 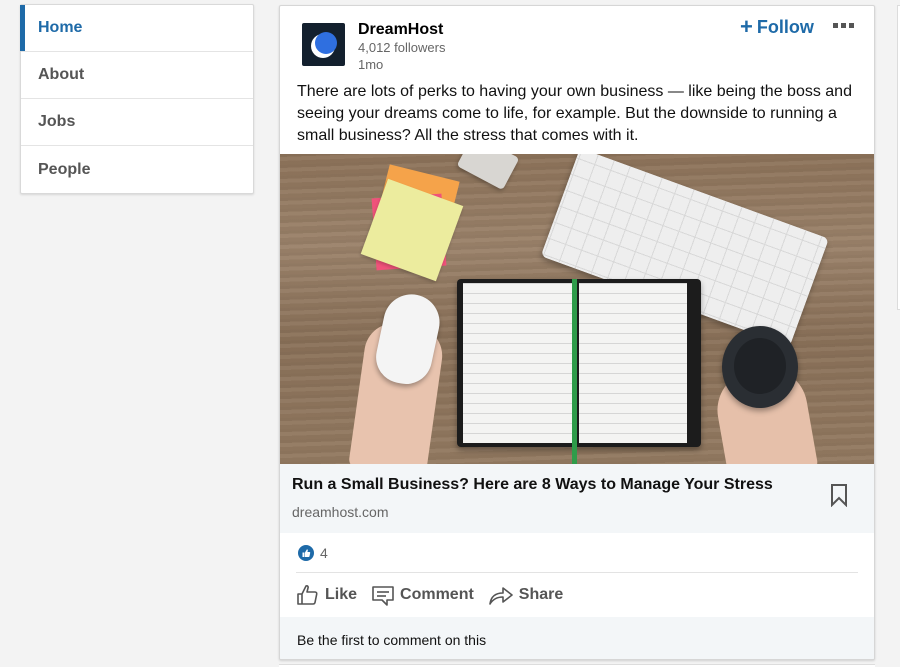 I want to click on coffee-cup-graphic, so click(x=760, y=367).